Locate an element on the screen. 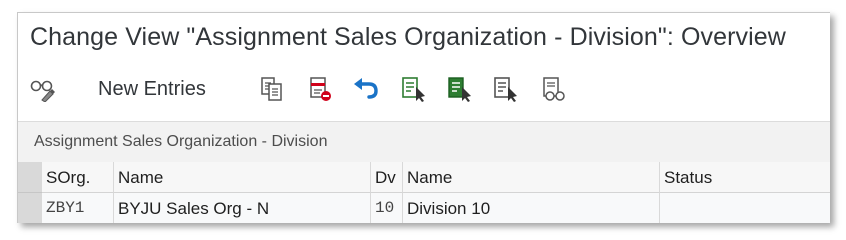 This screenshot has height=240, width=846. select-block-icon is located at coordinates (460, 89).